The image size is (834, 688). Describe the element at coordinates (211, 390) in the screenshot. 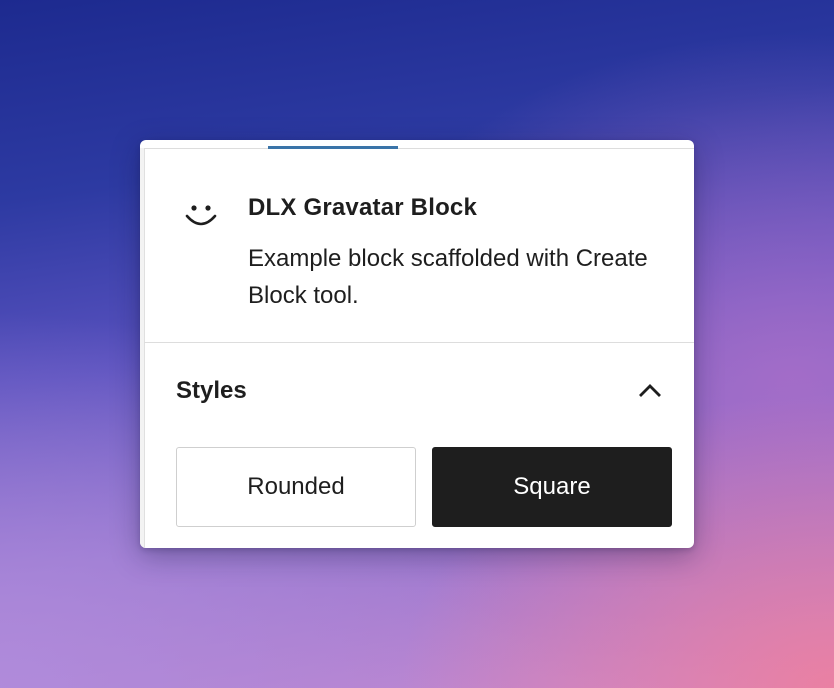

I see `styles-title: Styles` at that location.